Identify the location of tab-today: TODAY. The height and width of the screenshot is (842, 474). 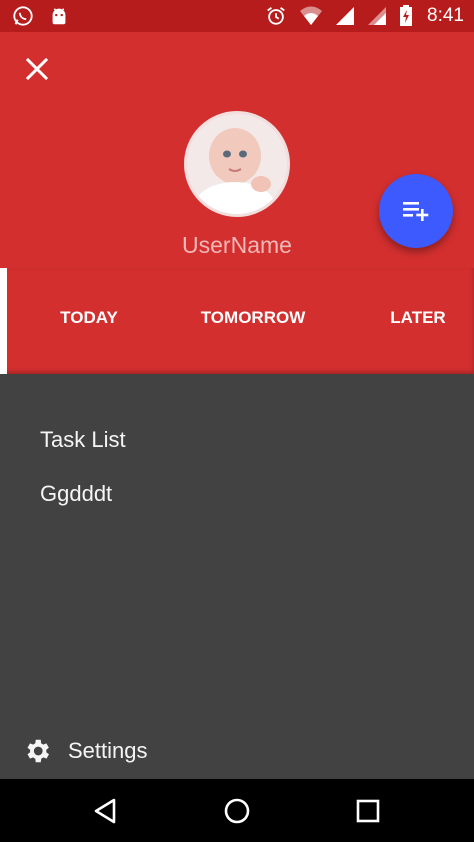
(89, 321).